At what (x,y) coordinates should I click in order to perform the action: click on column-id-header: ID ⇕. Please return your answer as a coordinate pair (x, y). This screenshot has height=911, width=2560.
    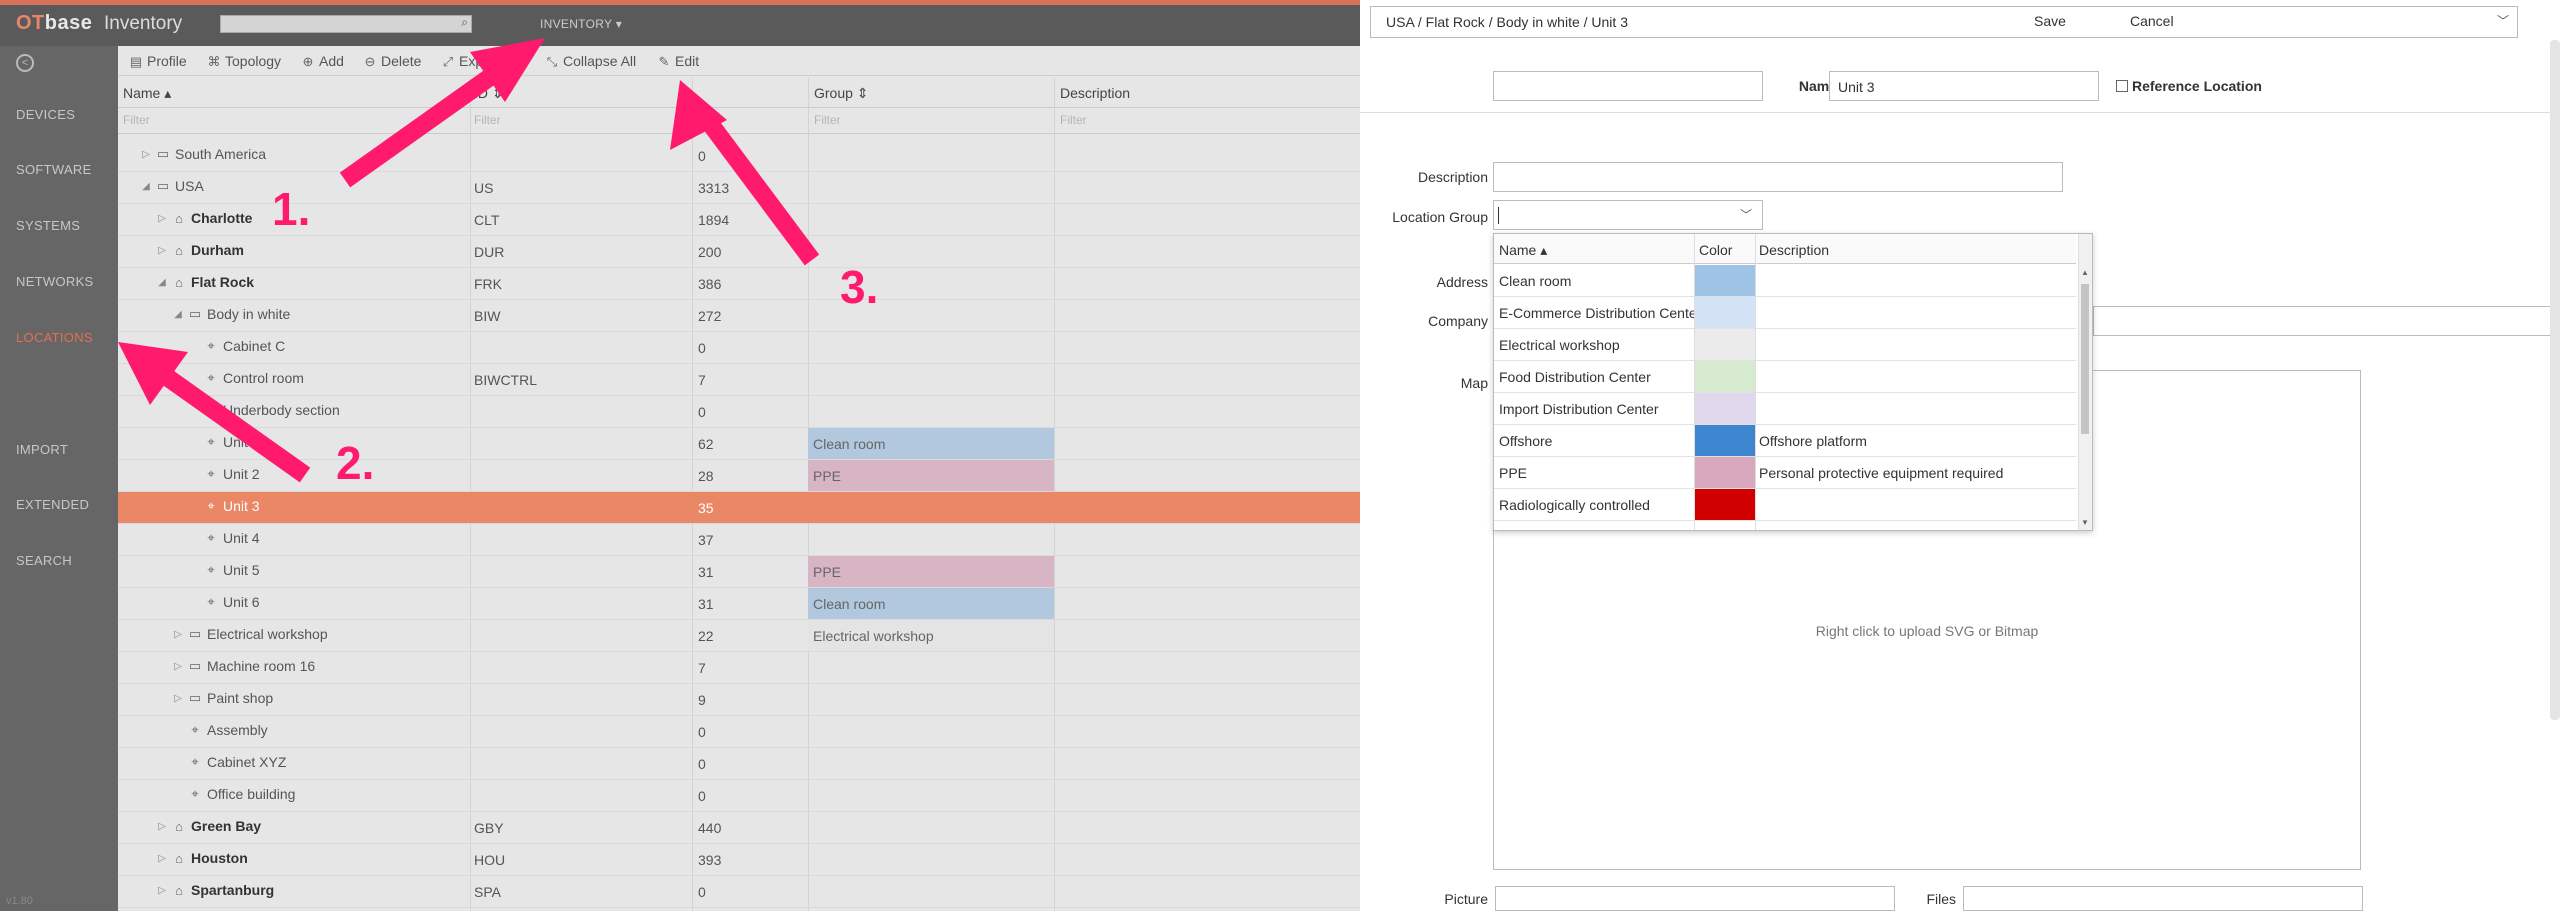
    Looking at the image, I should click on (489, 93).